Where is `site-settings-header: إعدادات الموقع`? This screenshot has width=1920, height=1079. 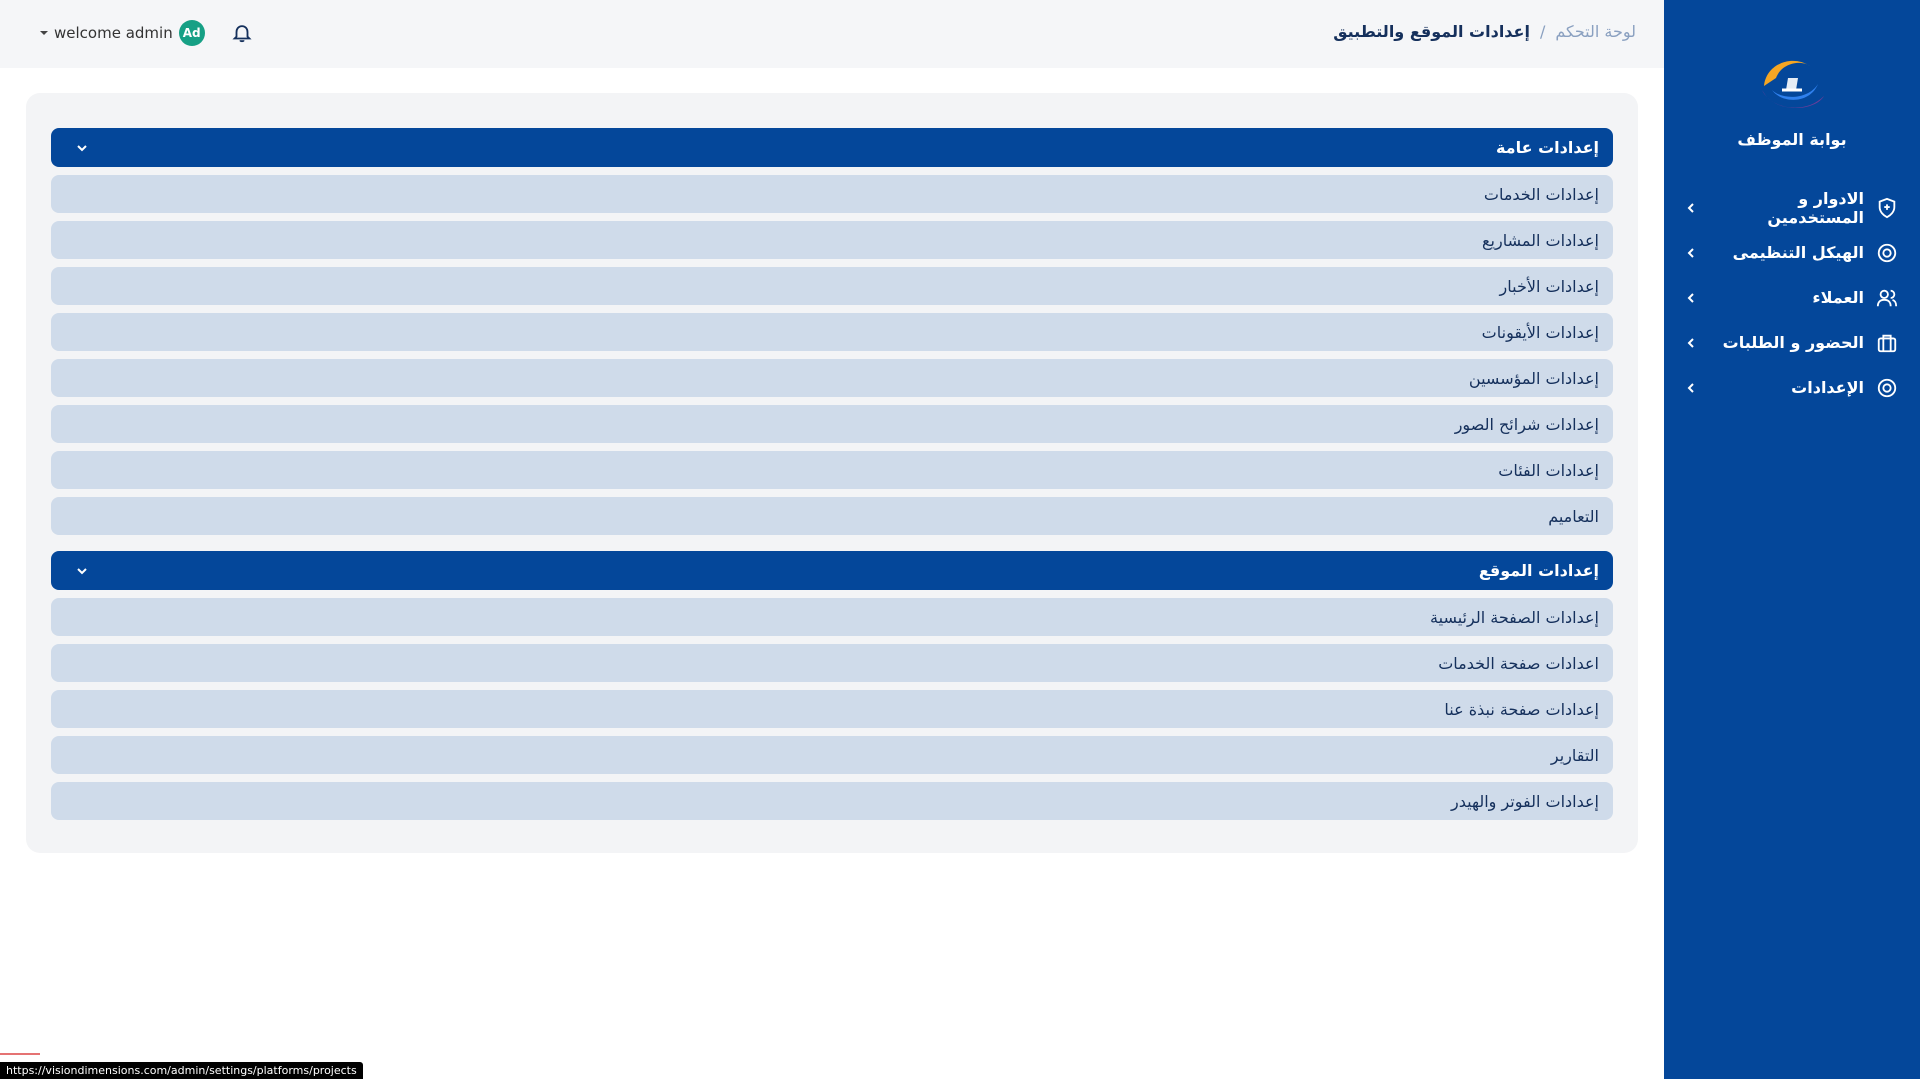
site-settings-header: إعدادات الموقع is located at coordinates (832, 570).